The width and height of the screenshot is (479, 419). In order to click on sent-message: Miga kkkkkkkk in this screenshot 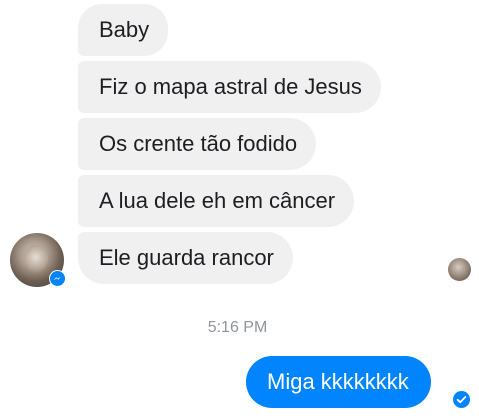, I will do `click(338, 382)`.